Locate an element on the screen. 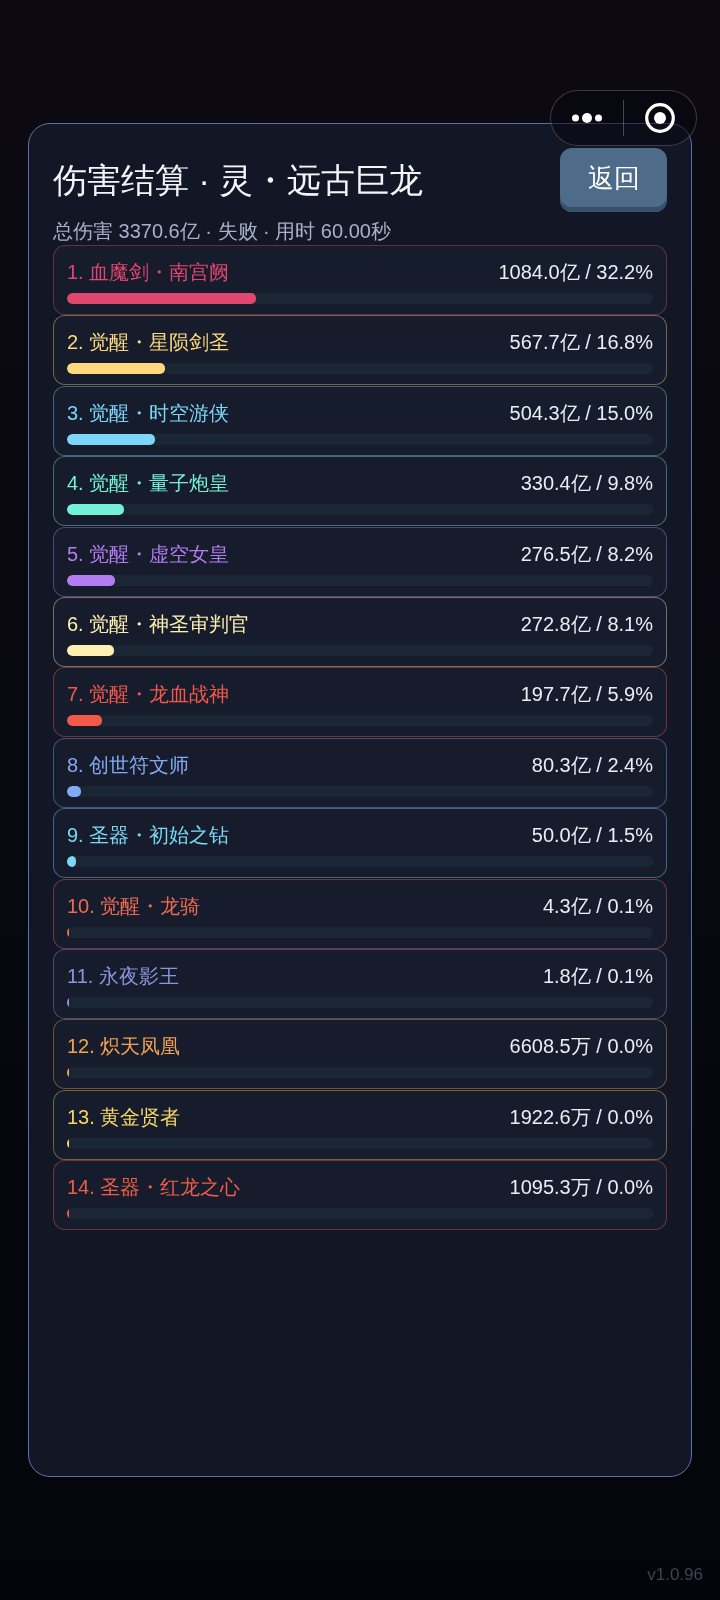 This screenshot has height=1600, width=720. damage-value: 50.0亿 / 1.5% is located at coordinates (592, 836).